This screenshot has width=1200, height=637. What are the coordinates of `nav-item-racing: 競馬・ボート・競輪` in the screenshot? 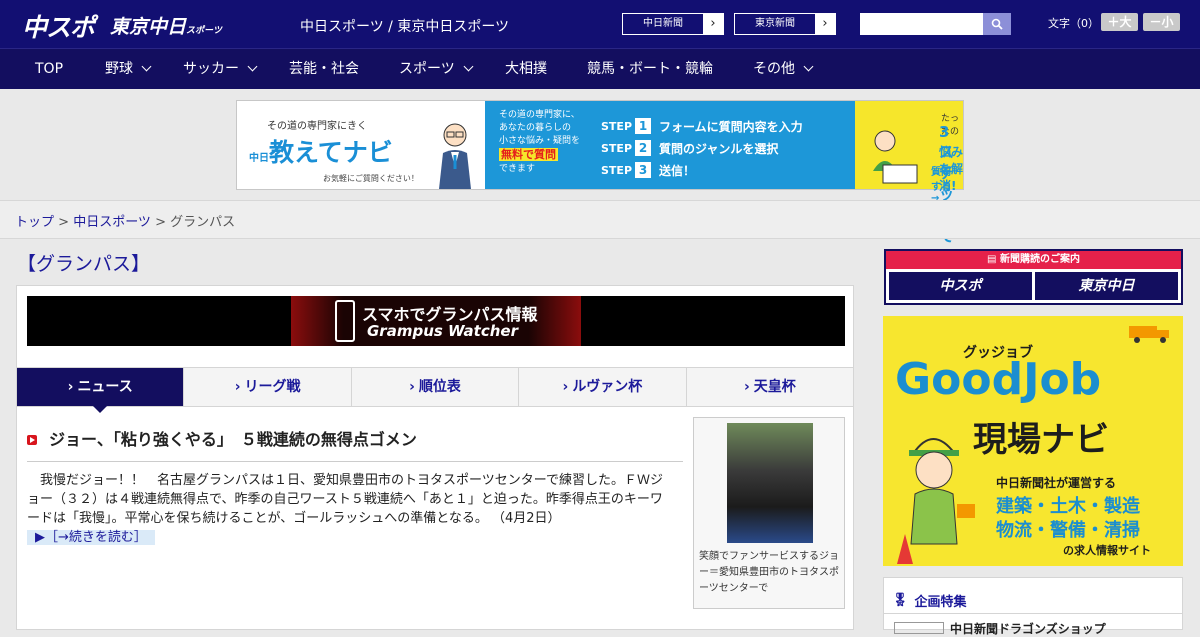 It's located at (650, 69).